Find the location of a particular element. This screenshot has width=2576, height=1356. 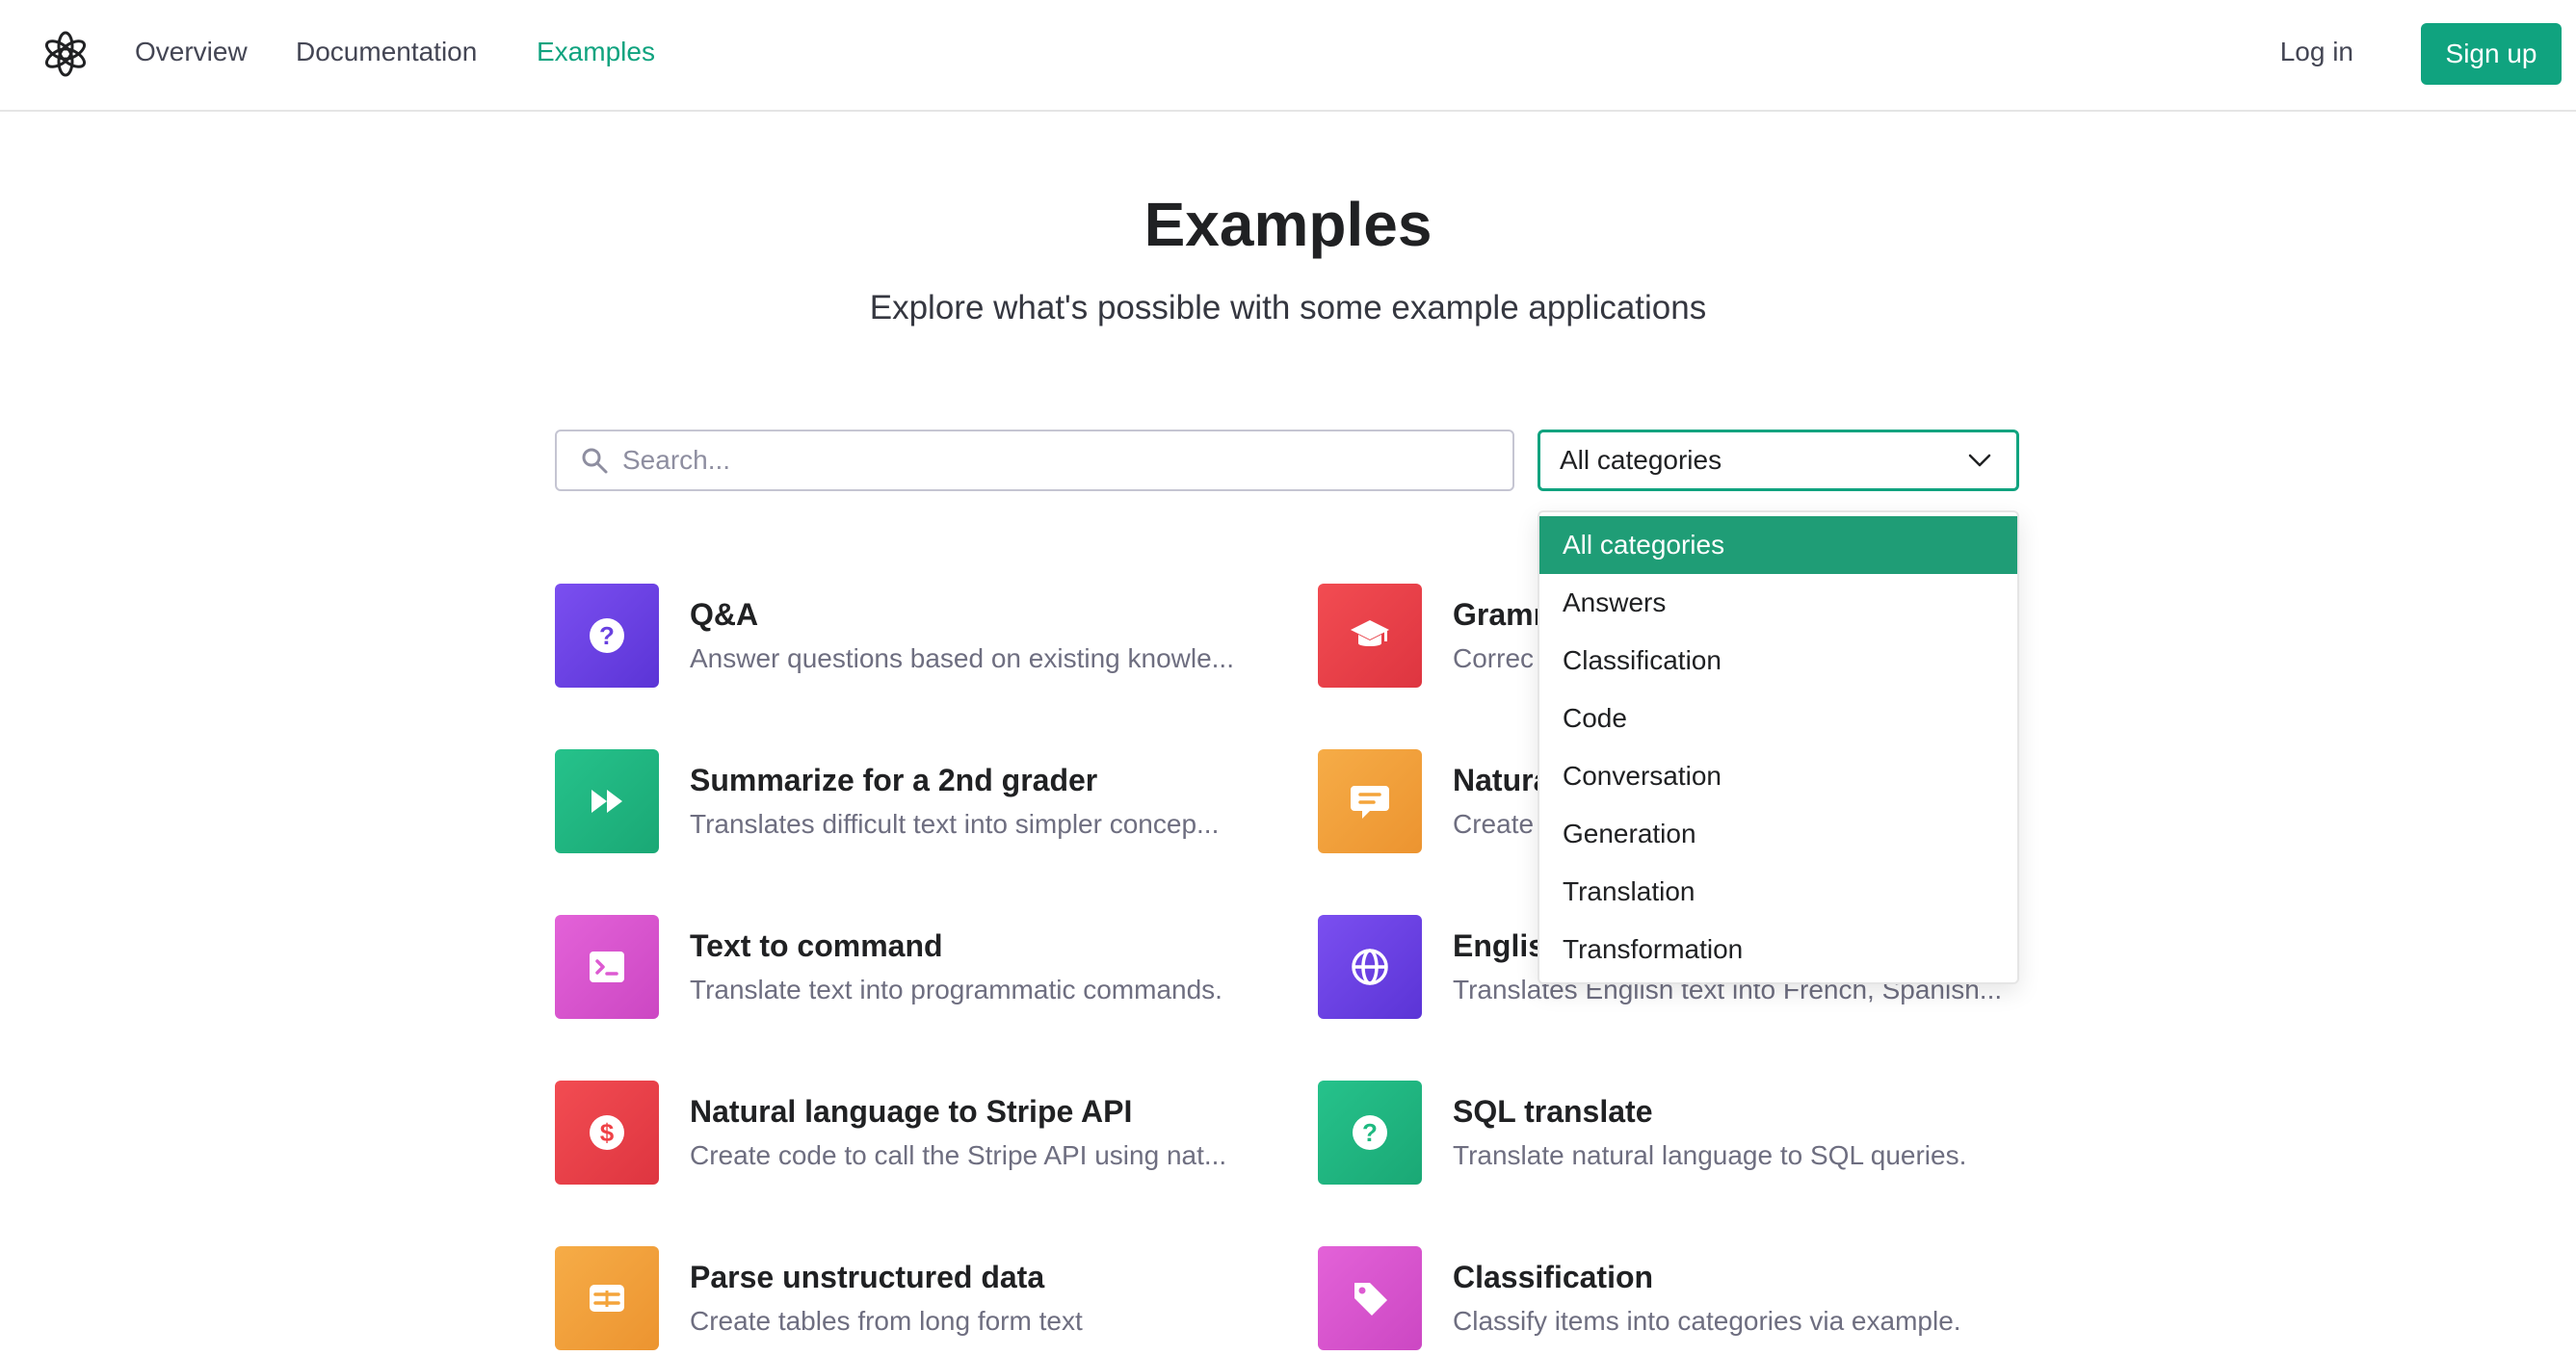

globe-icon is located at coordinates (1370, 967).